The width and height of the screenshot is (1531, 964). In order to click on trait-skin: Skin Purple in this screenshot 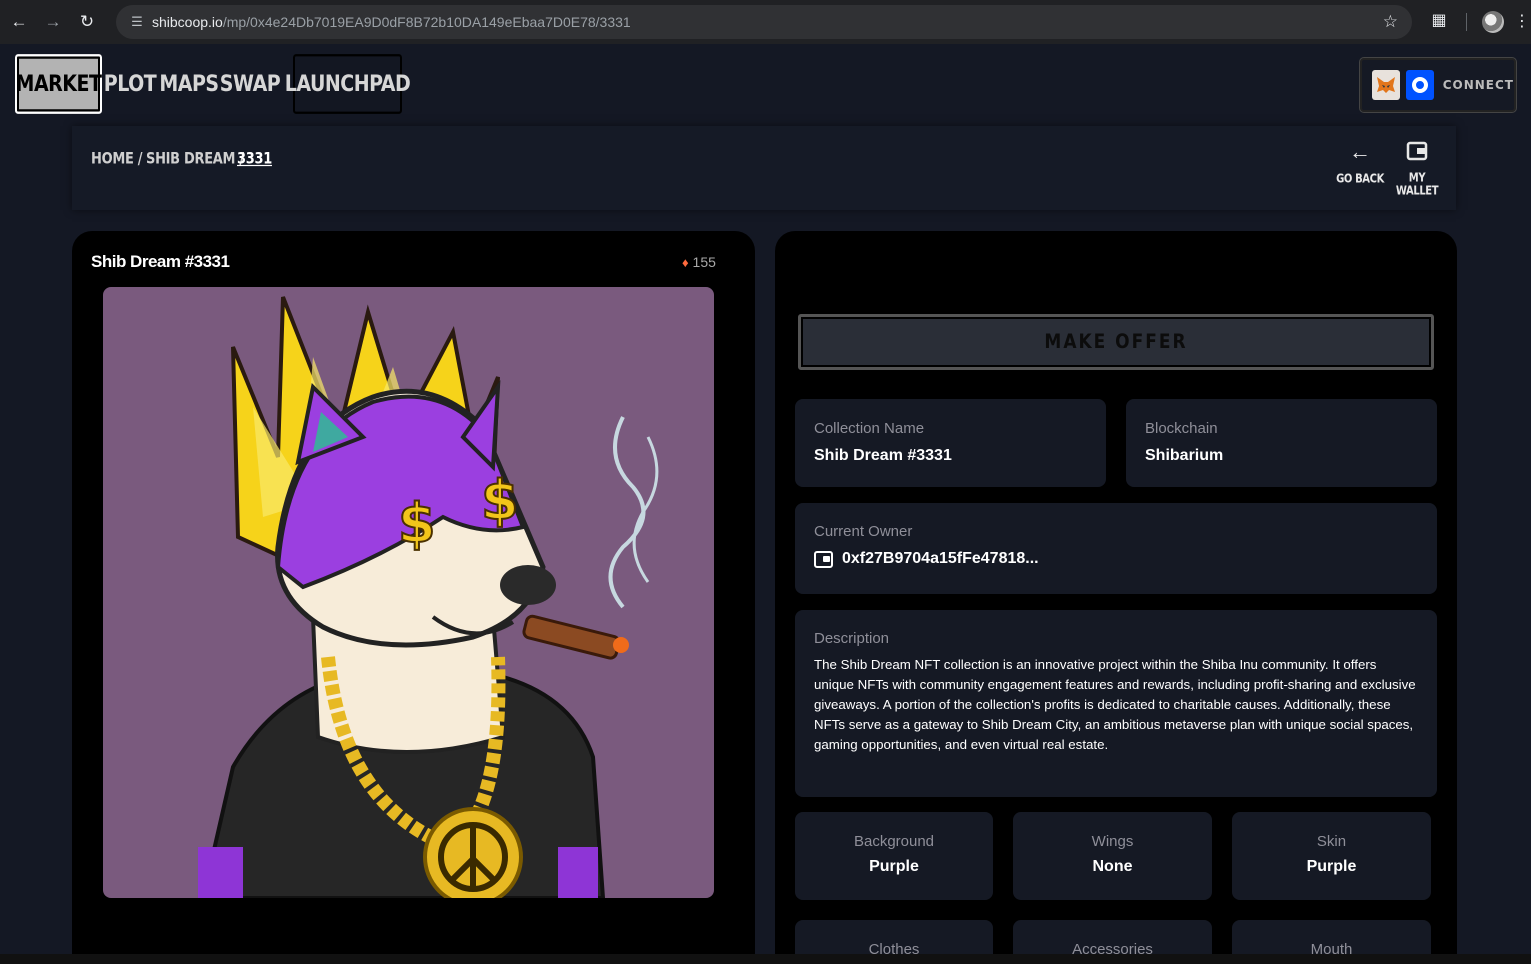, I will do `click(1331, 856)`.